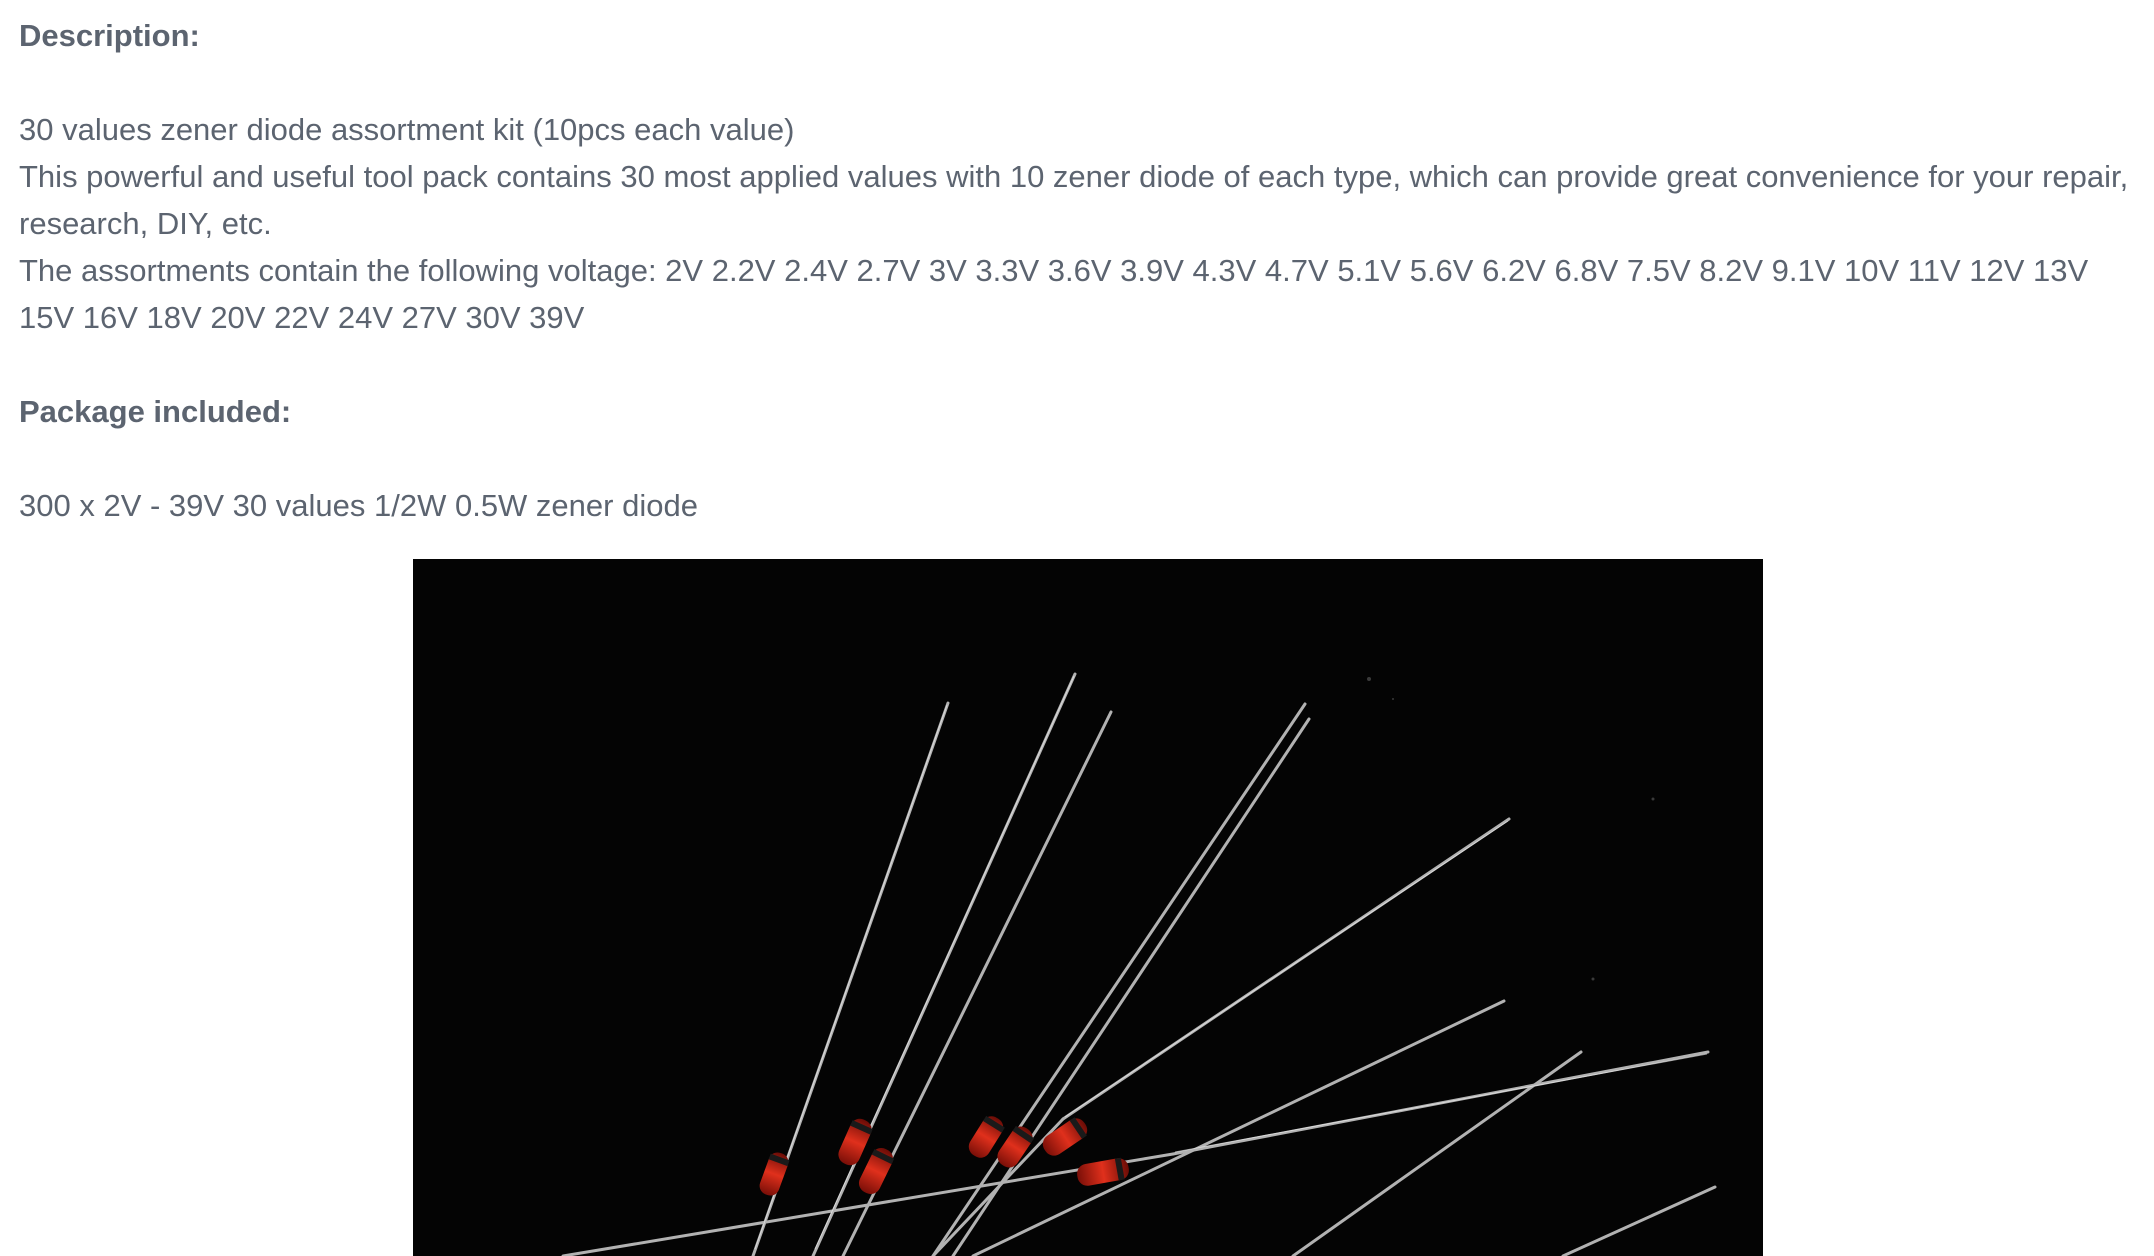 The image size is (2154, 1256). What do you see at coordinates (1511, 829) in the screenshot?
I see `dust-specks` at bounding box center [1511, 829].